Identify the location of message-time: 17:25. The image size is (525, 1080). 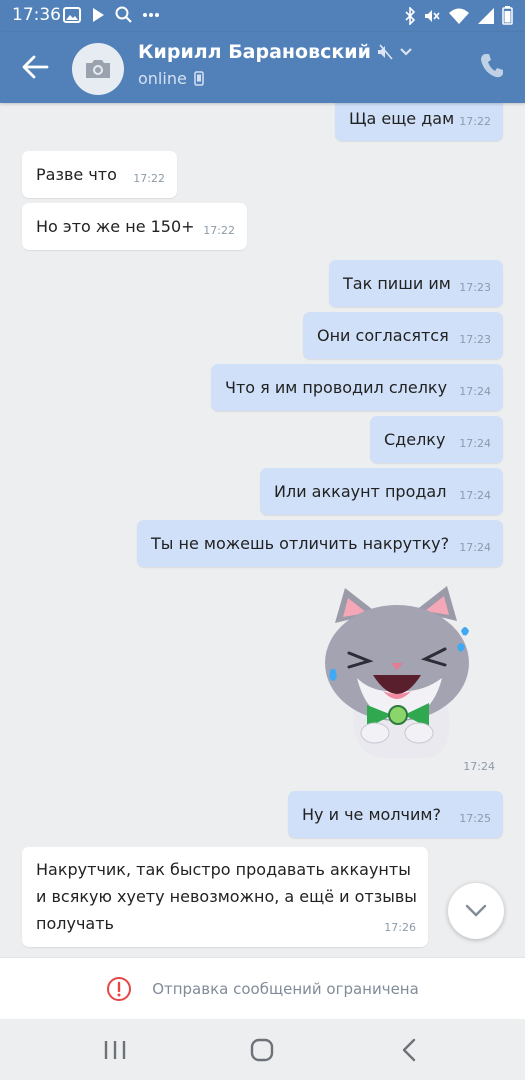
(475, 818).